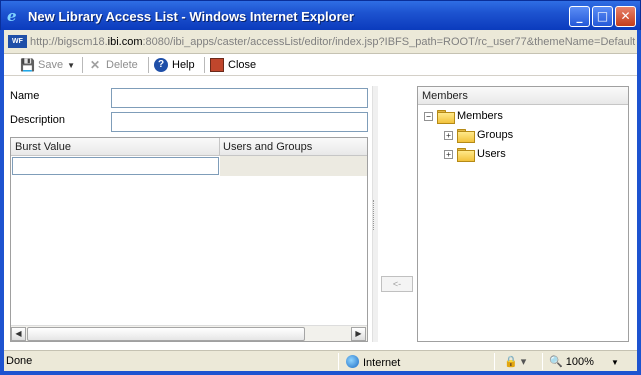 This screenshot has width=641, height=375. I want to click on floppy-disk-icon: 💾, so click(27, 65).